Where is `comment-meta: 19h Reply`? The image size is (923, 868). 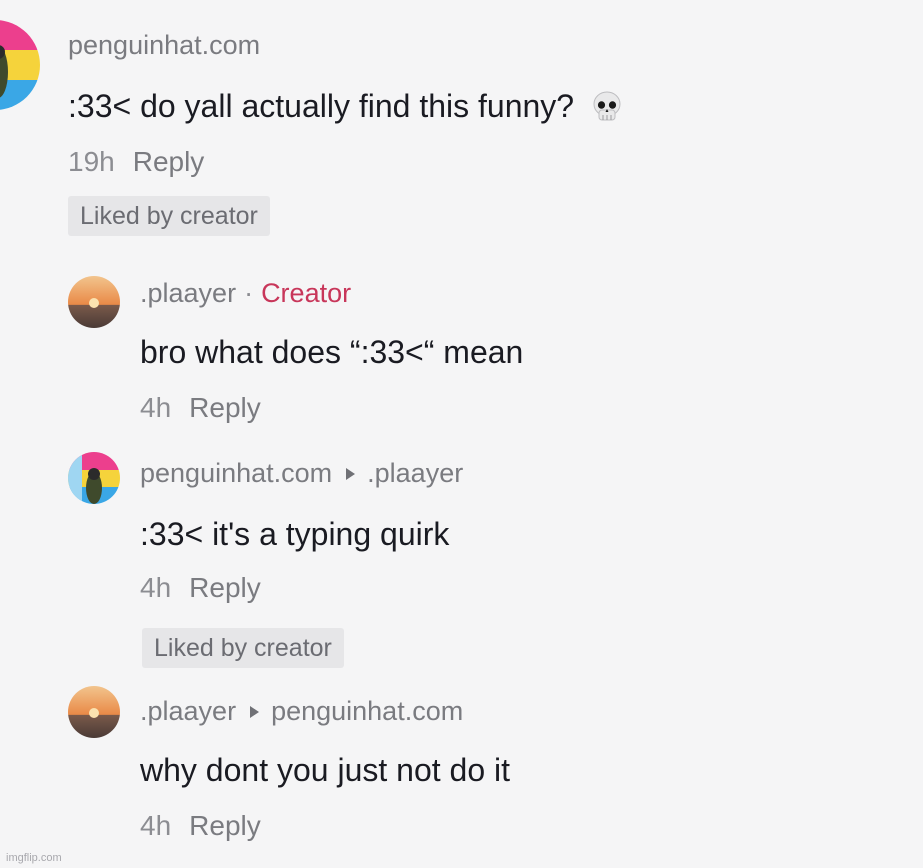
comment-meta: 19h Reply is located at coordinates (136, 162).